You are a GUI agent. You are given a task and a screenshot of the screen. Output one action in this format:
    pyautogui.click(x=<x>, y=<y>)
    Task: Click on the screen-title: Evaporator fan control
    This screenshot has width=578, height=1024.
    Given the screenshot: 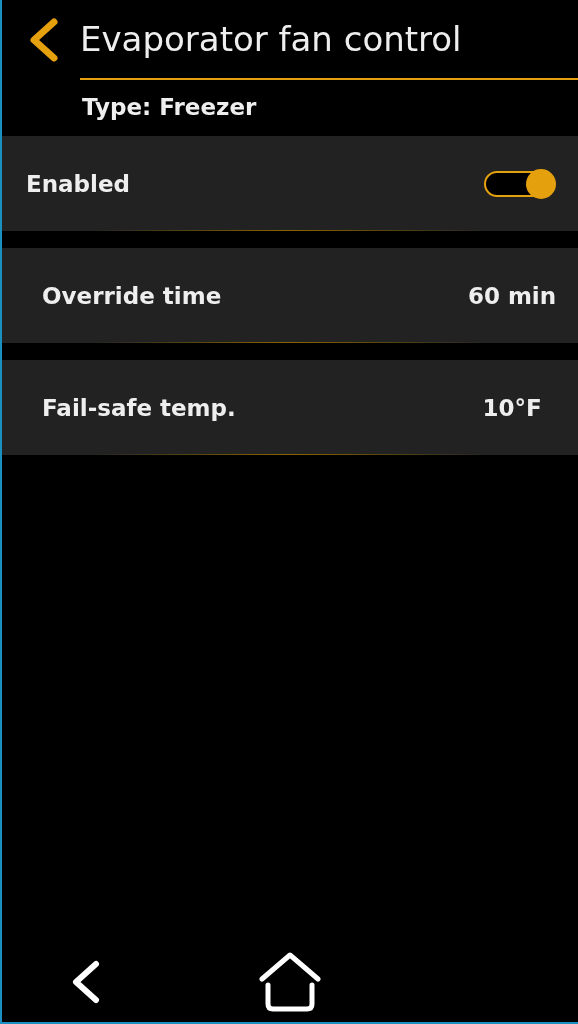 What is the action you would take?
    pyautogui.click(x=271, y=39)
    